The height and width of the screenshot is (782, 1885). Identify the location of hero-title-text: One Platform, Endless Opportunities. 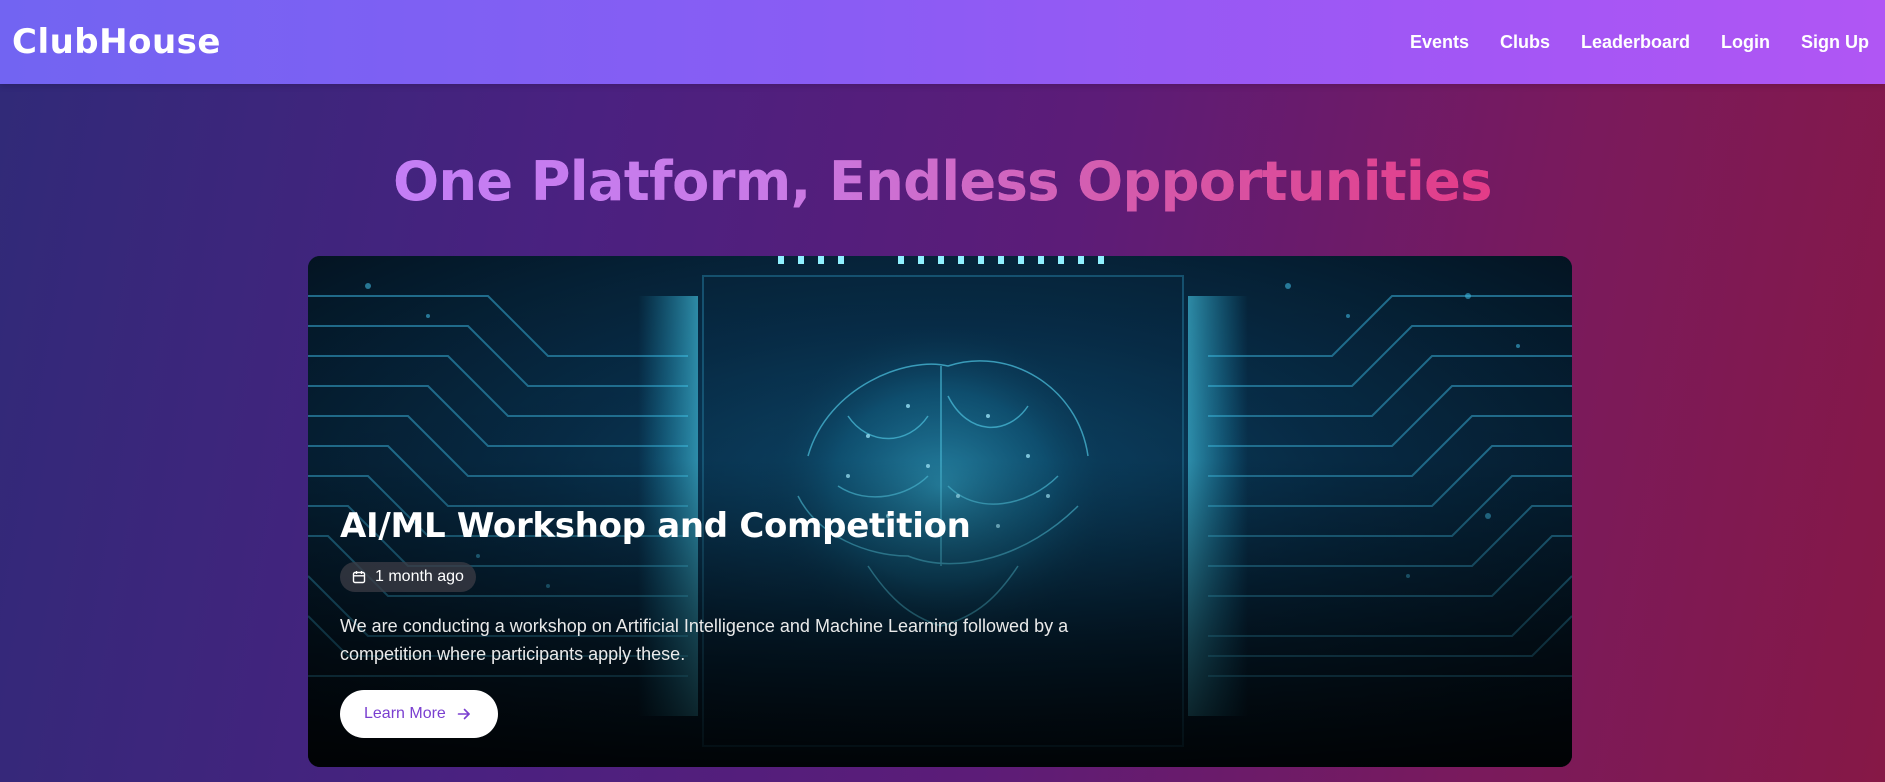
(942, 181).